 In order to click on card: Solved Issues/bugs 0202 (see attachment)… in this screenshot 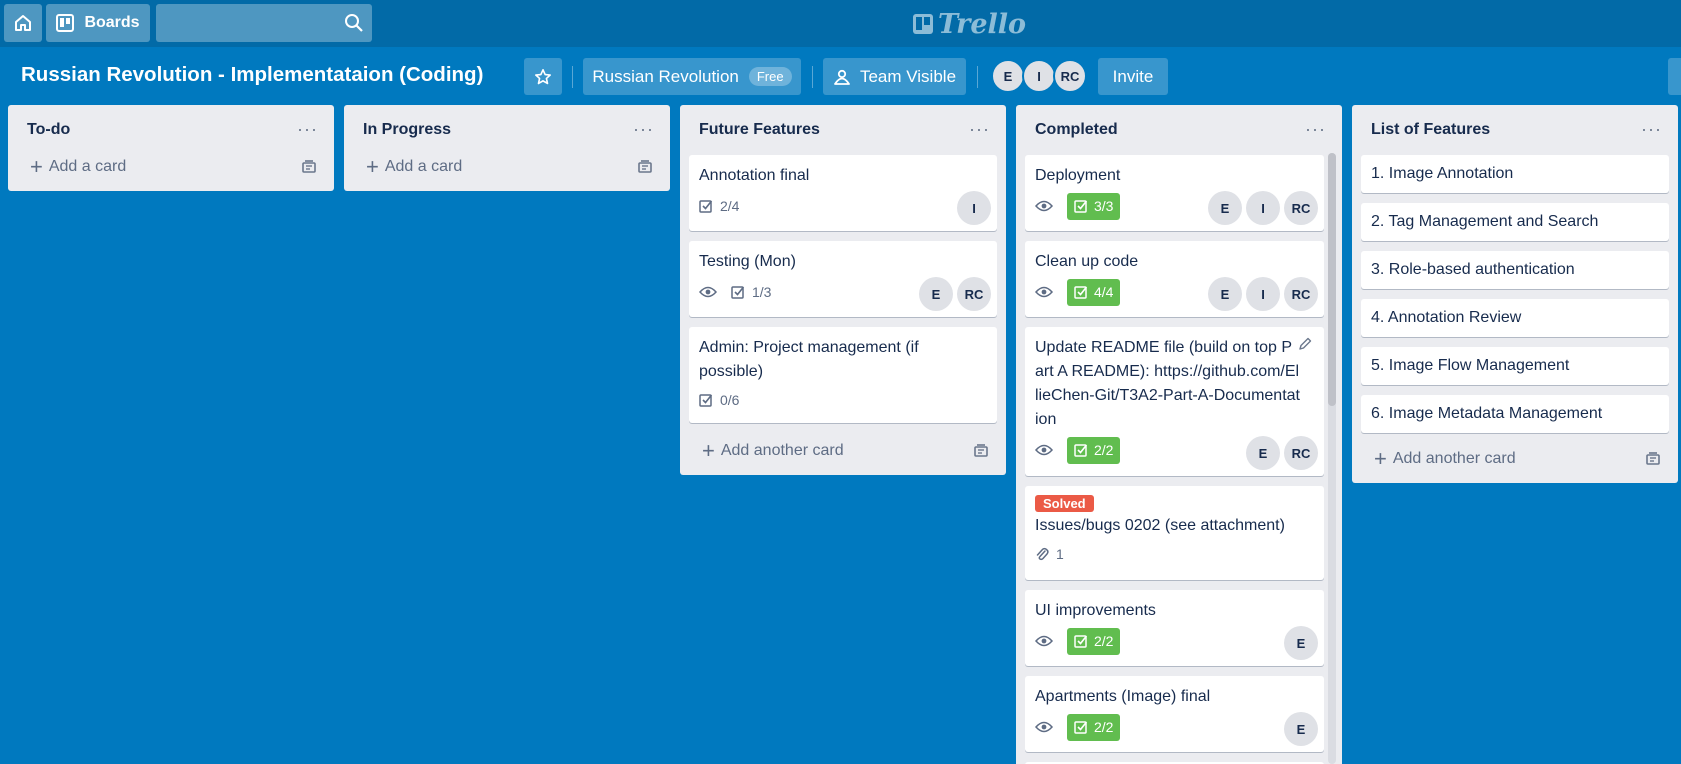, I will do `click(1174, 533)`.